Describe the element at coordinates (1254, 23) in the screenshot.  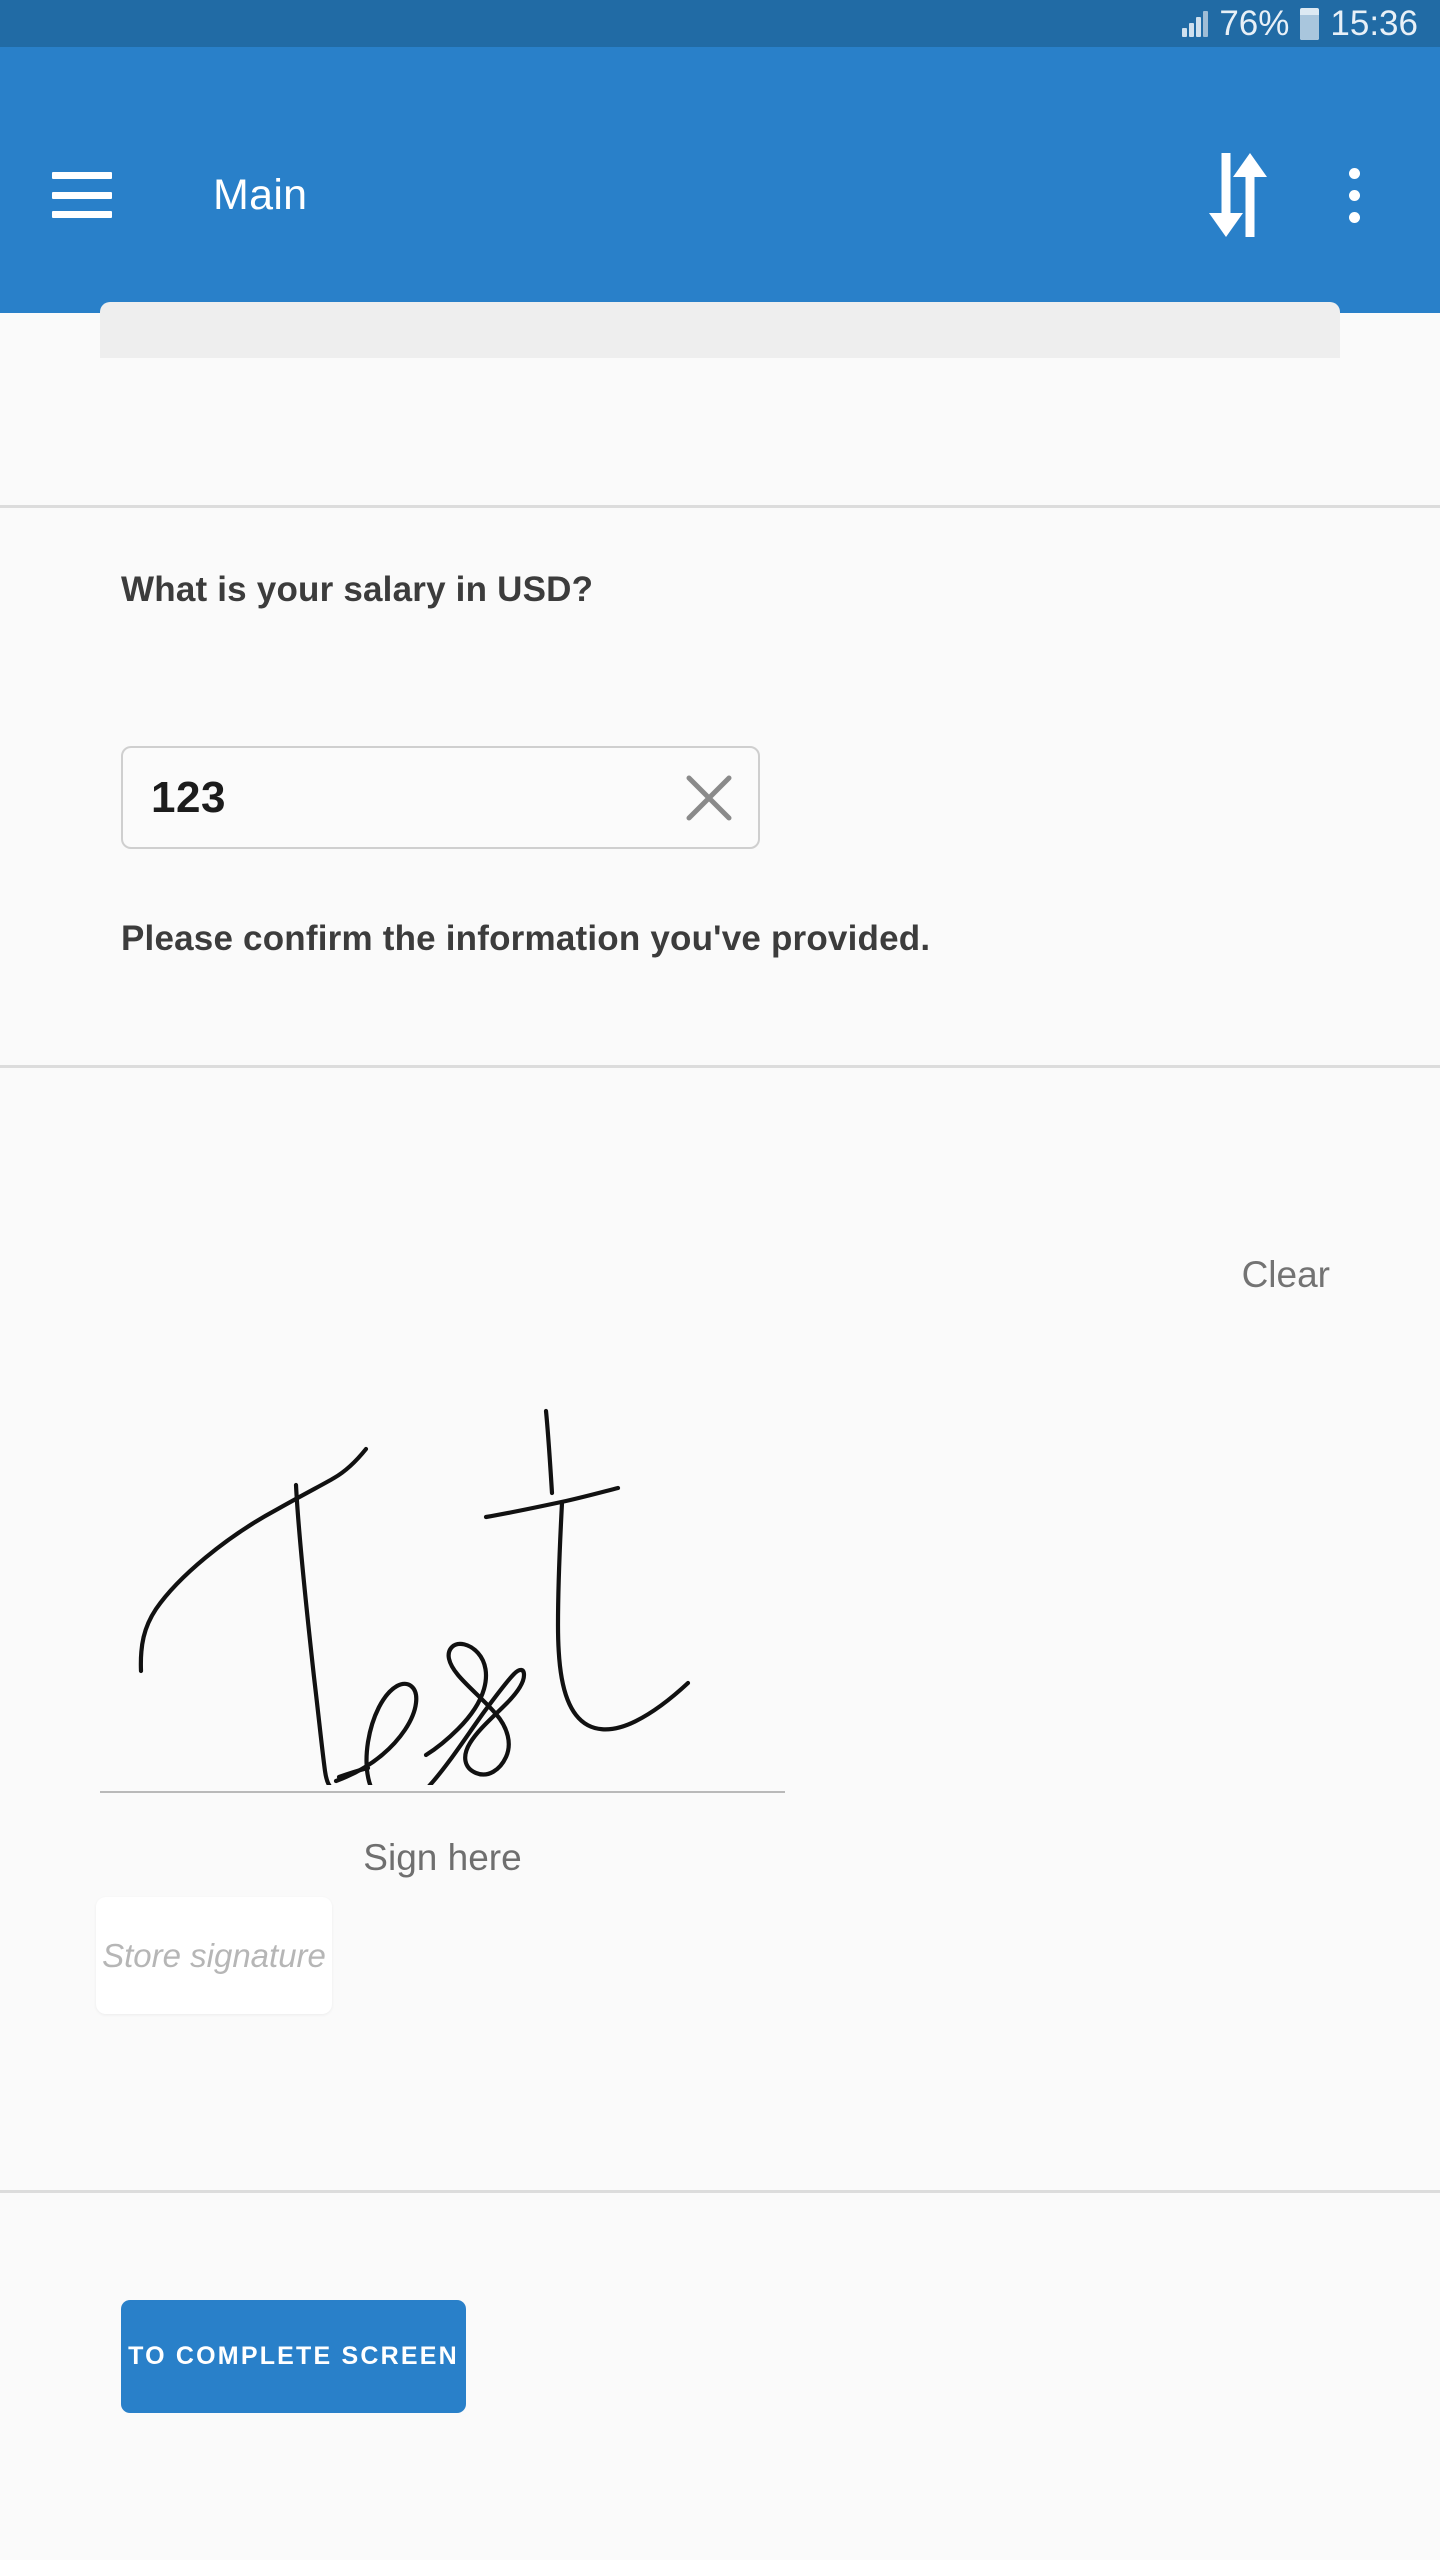
I see `battery-percent-label: 76%` at that location.